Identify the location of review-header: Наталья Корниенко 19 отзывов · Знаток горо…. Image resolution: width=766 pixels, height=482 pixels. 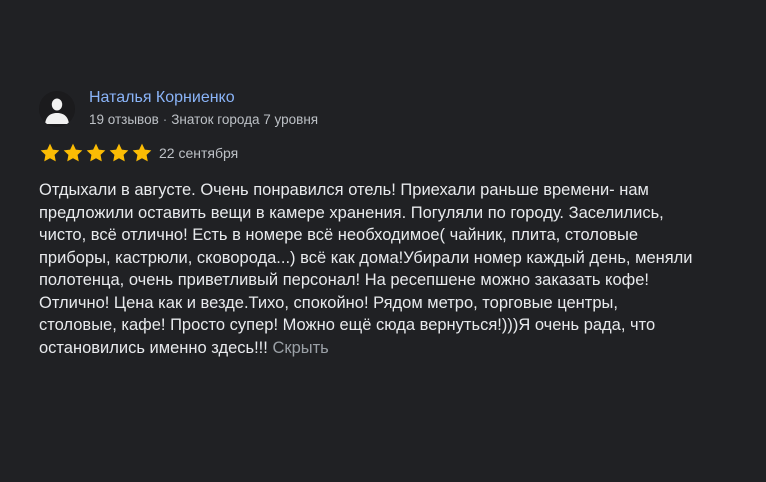
(379, 116).